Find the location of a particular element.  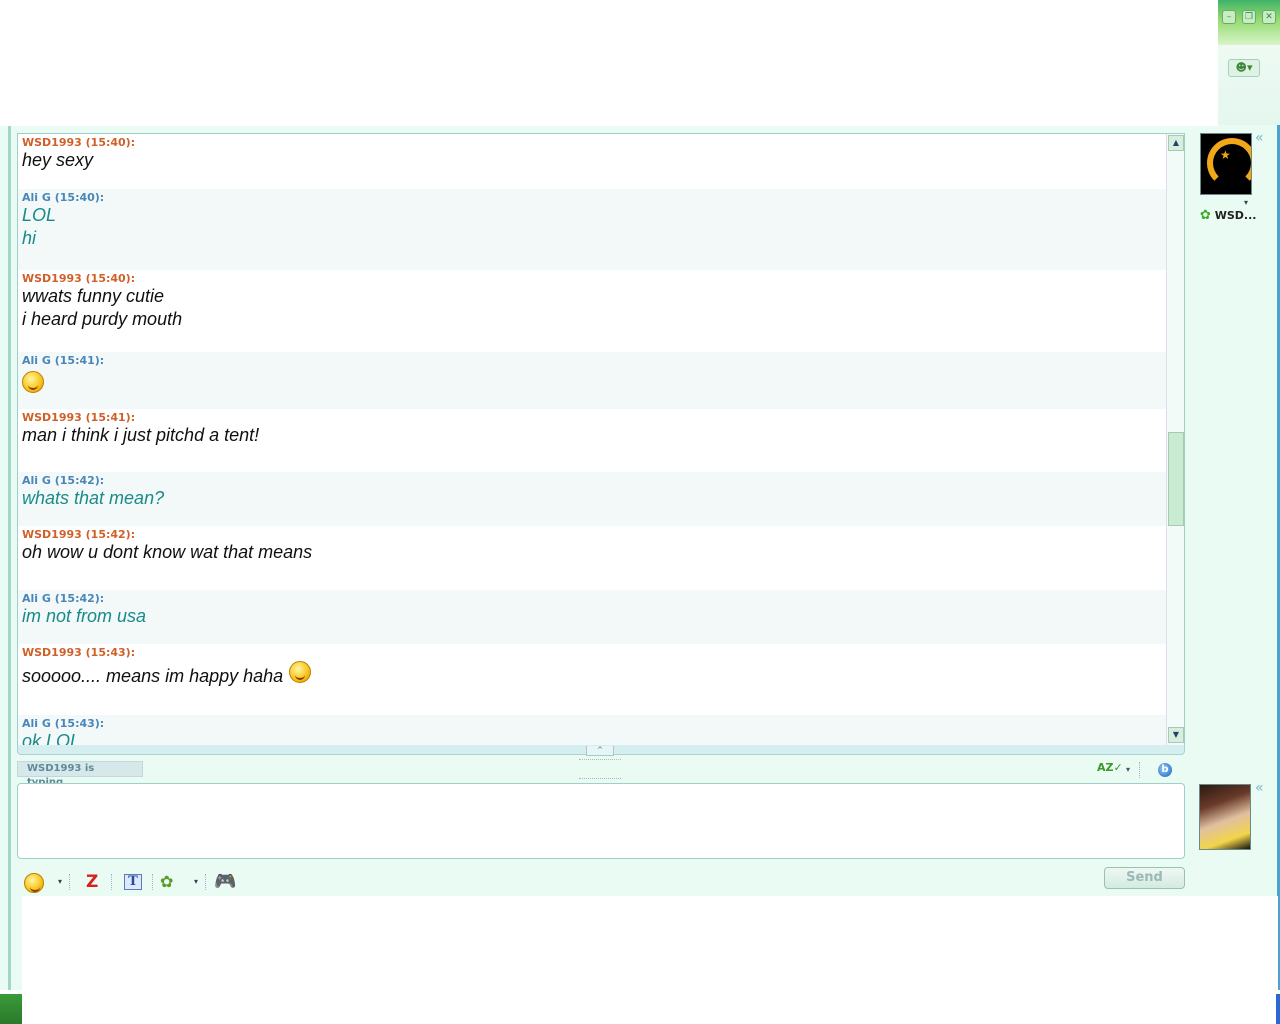

message-text: ok LOL is located at coordinates (601, 738).